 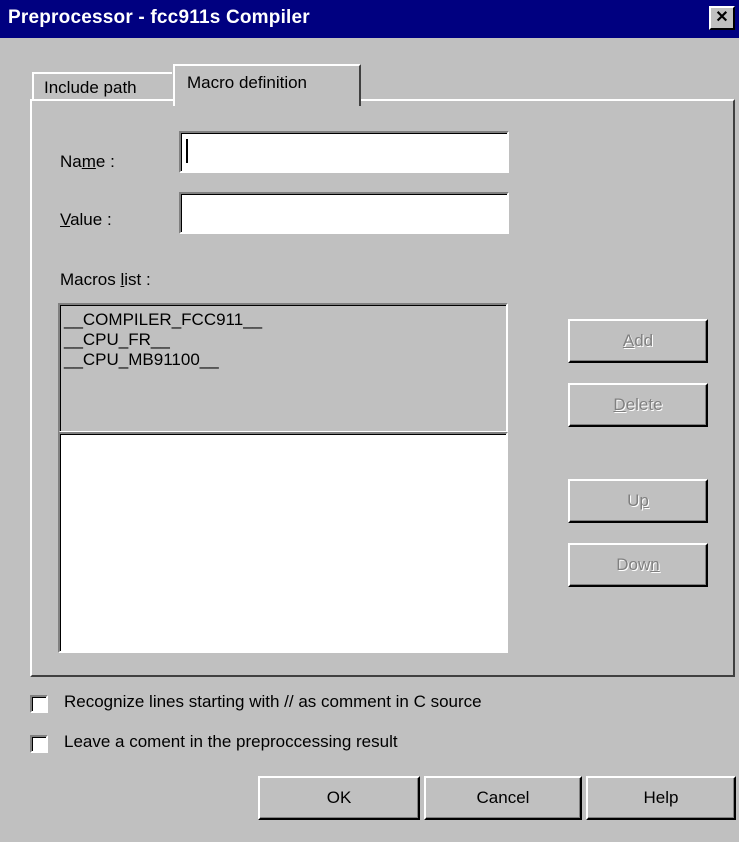 What do you see at coordinates (90, 87) in the screenshot?
I see `tab-include-path-label: Include path` at bounding box center [90, 87].